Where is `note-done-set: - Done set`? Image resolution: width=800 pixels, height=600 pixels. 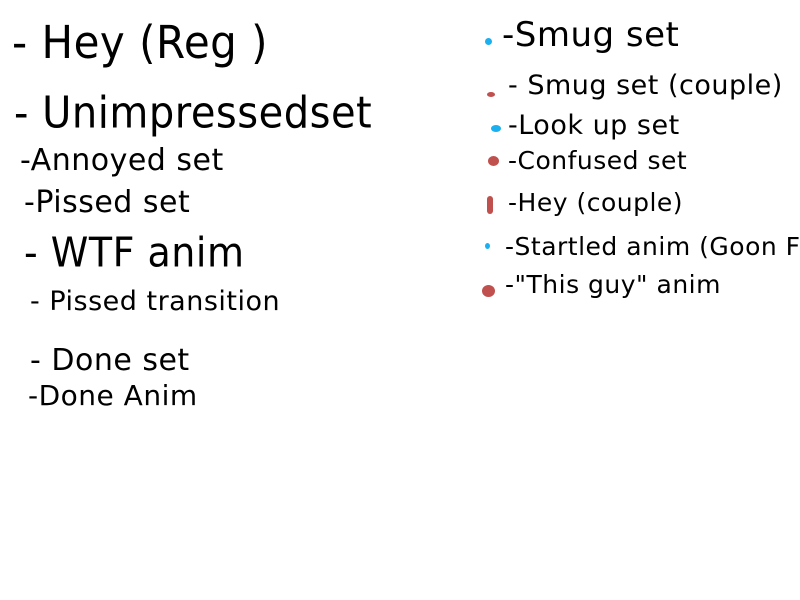 note-done-set: - Done set is located at coordinates (110, 360).